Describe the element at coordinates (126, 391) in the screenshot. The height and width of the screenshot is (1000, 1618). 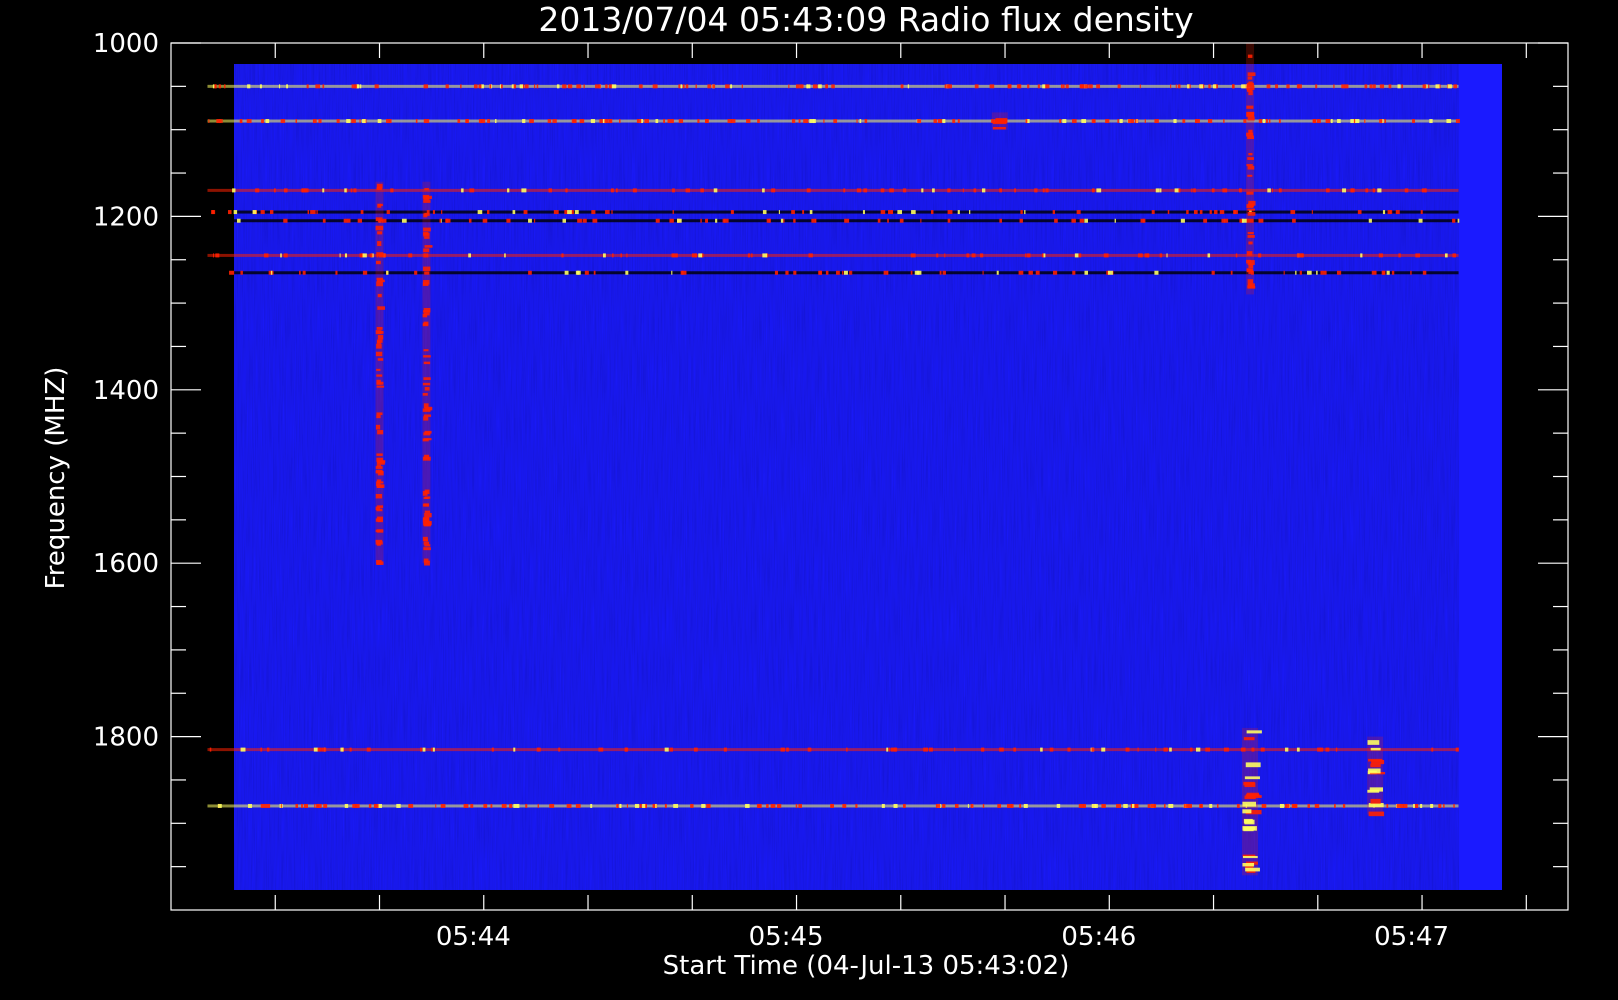
I see `y-tick-label: 1400` at that location.